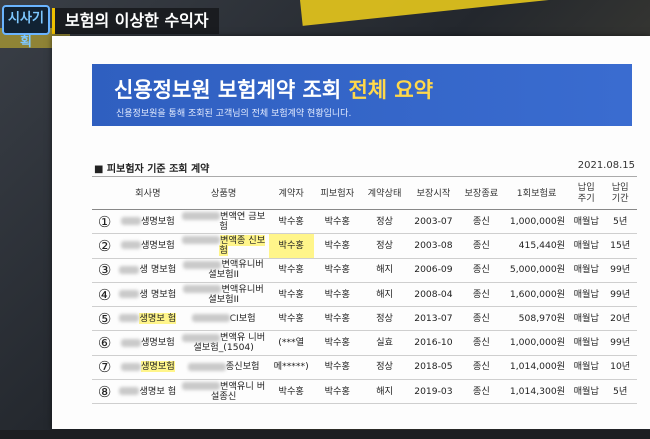 The width and height of the screenshot is (650, 439). What do you see at coordinates (325, 434) in the screenshot?
I see `bottom-bar` at bounding box center [325, 434].